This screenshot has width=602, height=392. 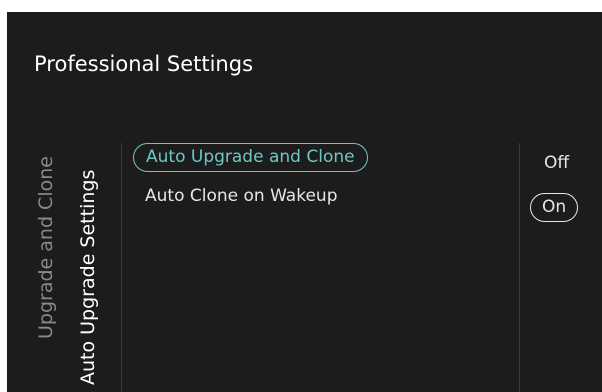 What do you see at coordinates (556, 164) in the screenshot?
I see `option-off: Off` at bounding box center [556, 164].